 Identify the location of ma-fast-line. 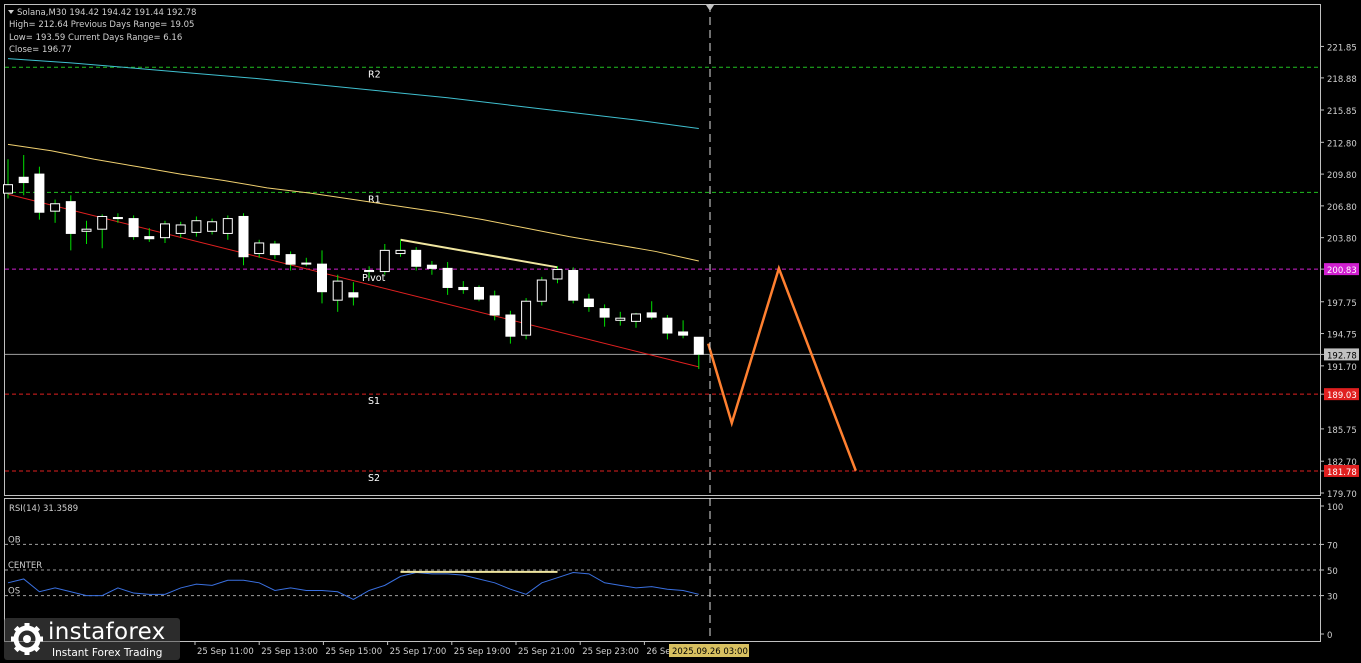
(353, 202).